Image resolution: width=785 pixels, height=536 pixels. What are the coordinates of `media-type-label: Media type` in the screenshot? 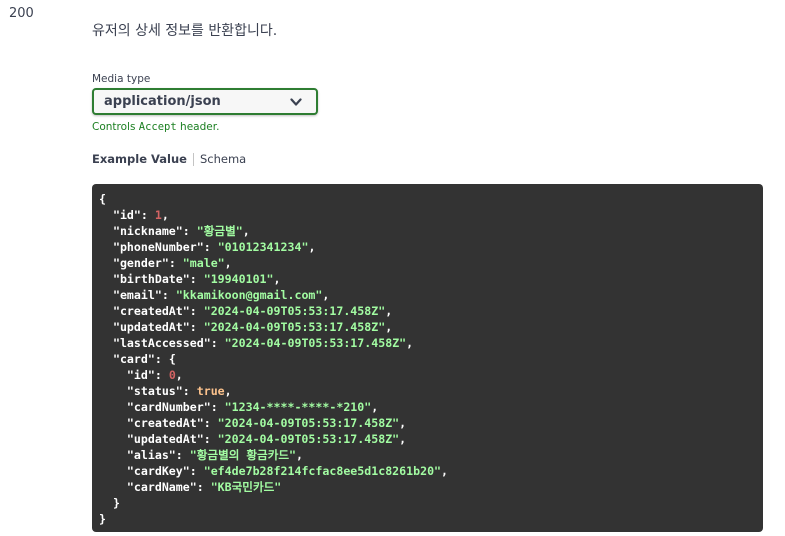 It's located at (121, 79).